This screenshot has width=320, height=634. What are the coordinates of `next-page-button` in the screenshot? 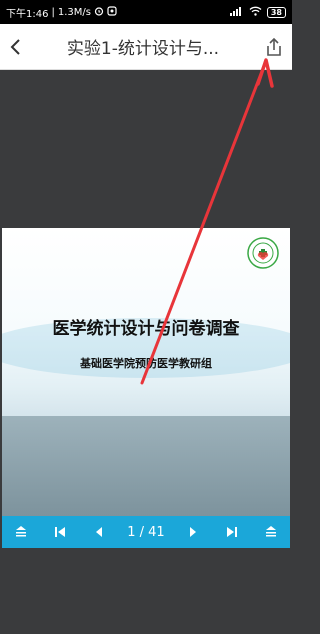 It's located at (193, 532).